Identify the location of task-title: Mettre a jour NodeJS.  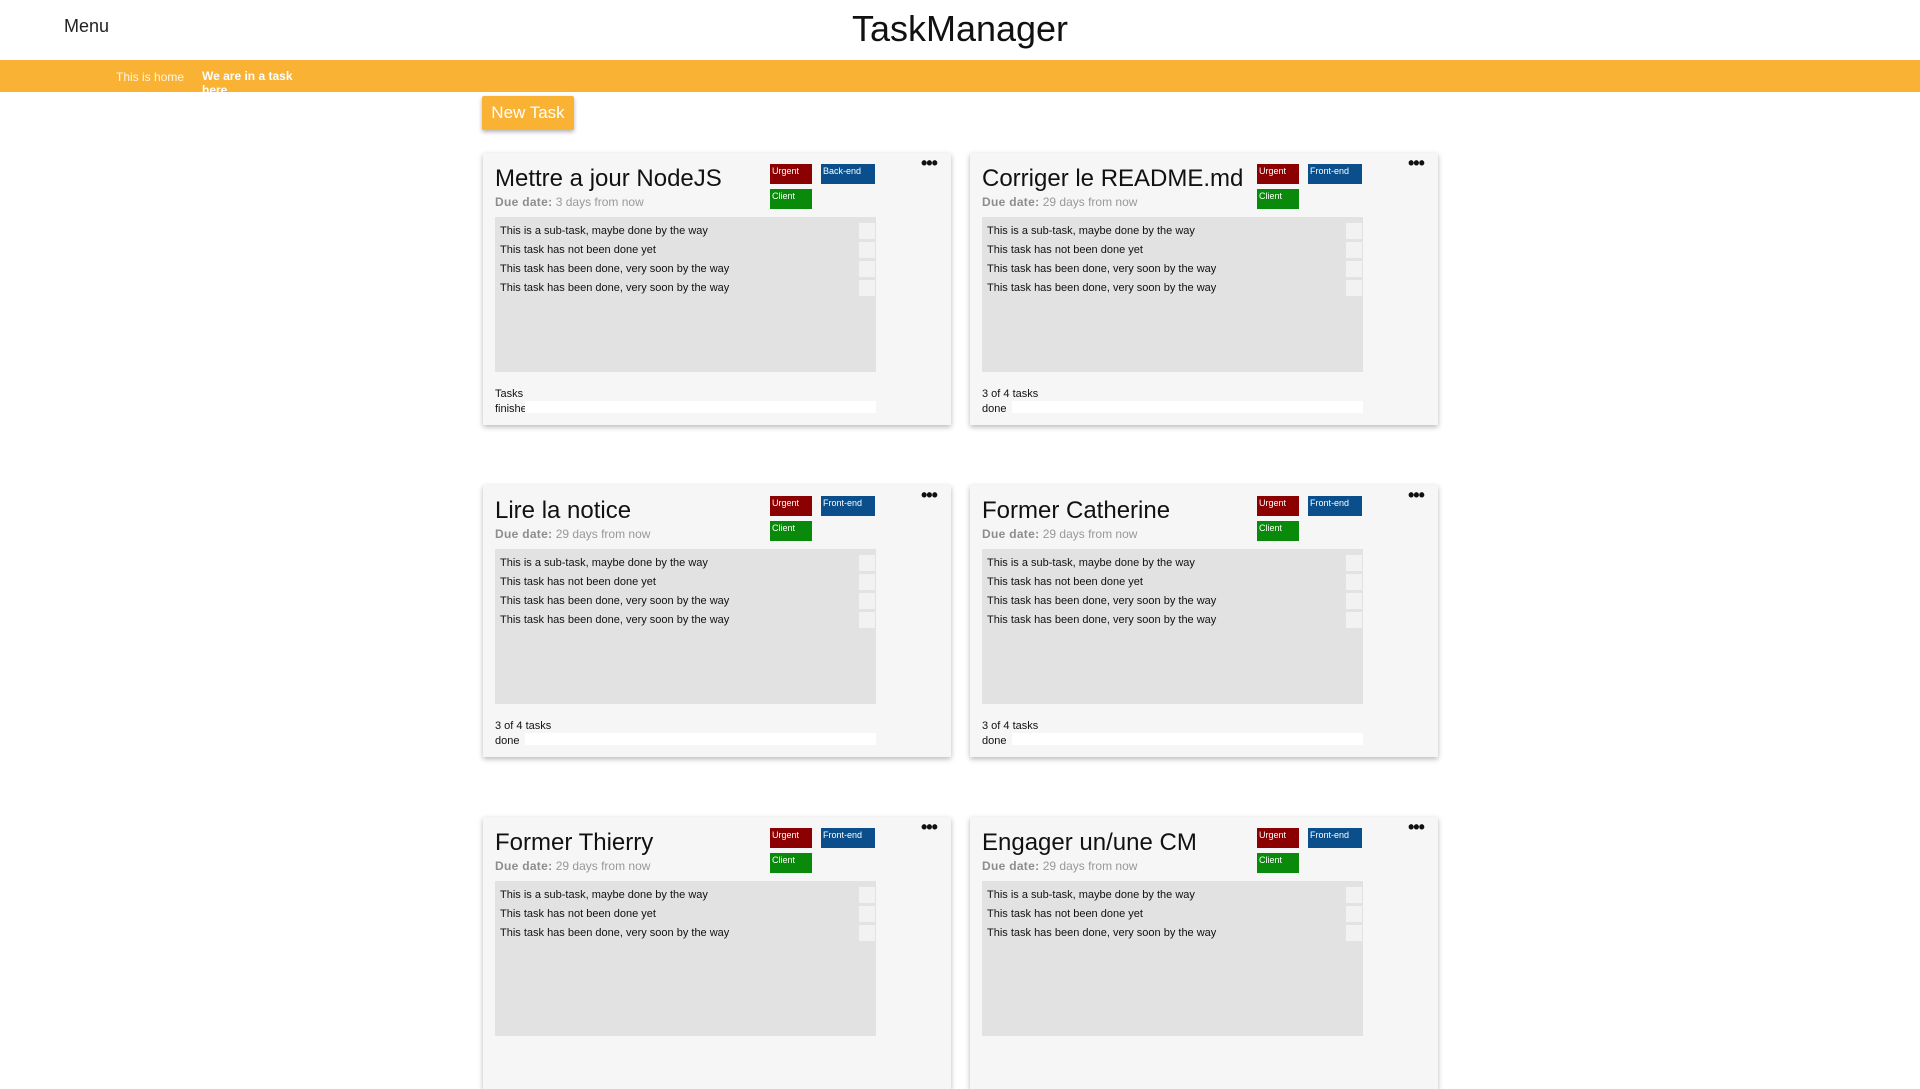
(608, 178).